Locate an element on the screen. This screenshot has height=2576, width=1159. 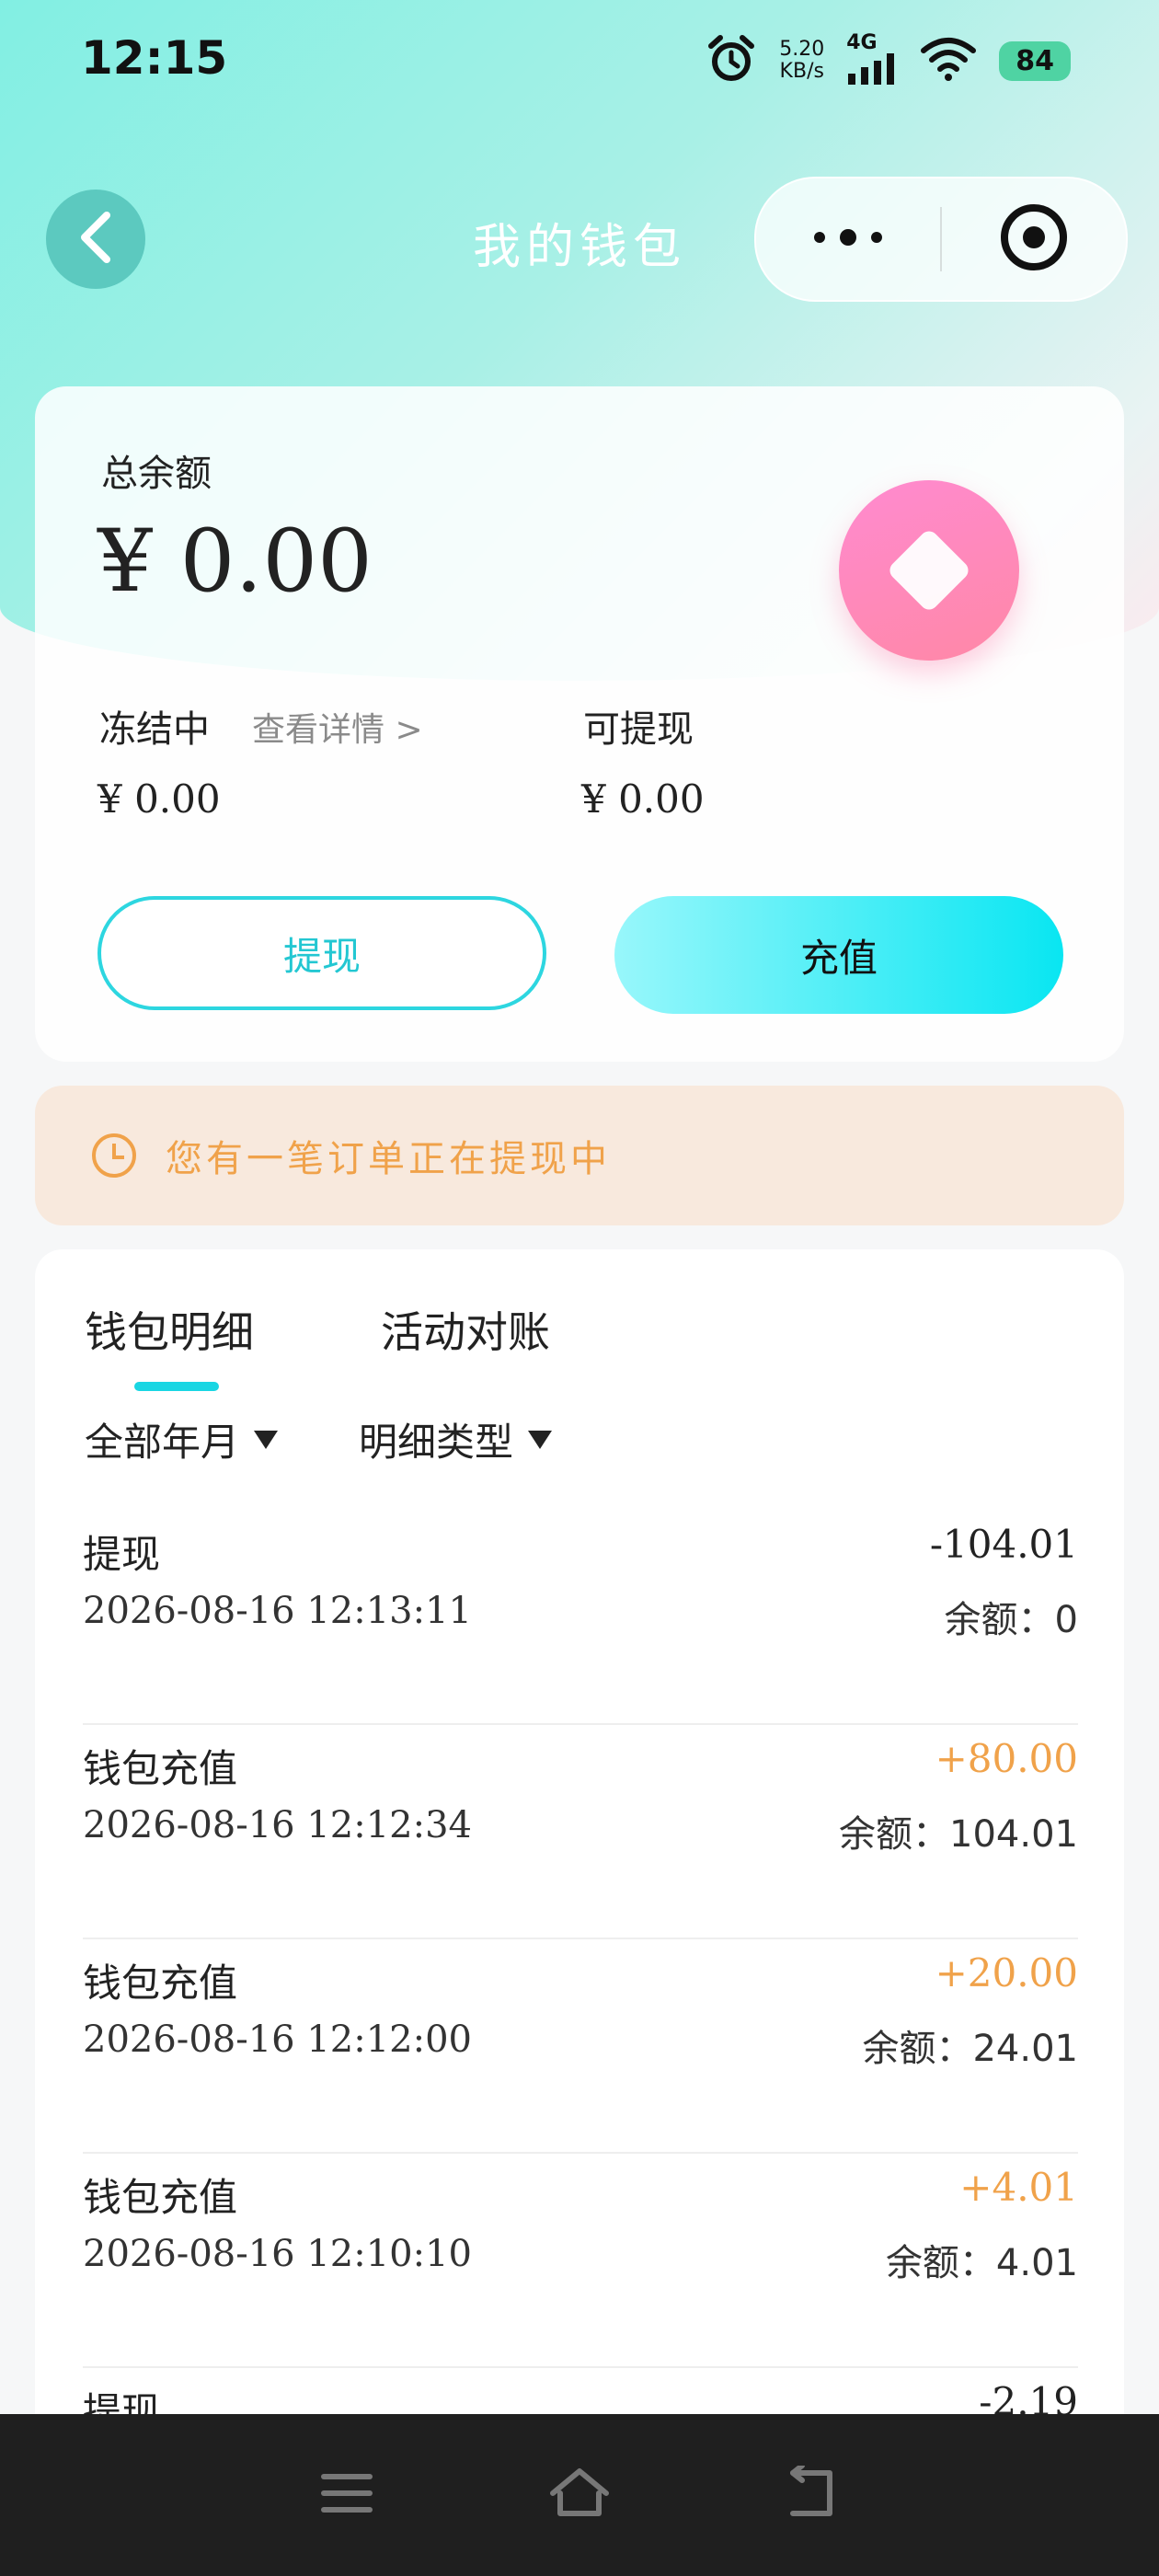
transaction-title: 提现 is located at coordinates (122, 1554).